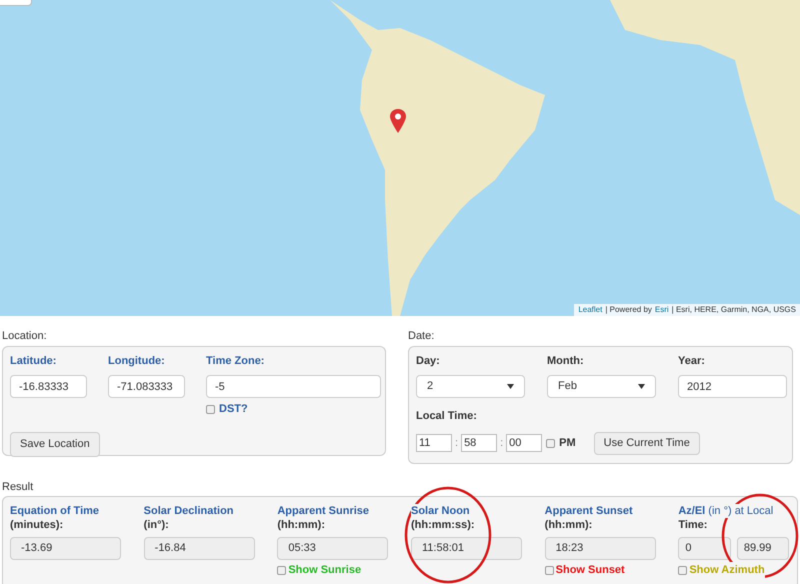 The image size is (800, 584). I want to click on time-field: 58, so click(479, 443).